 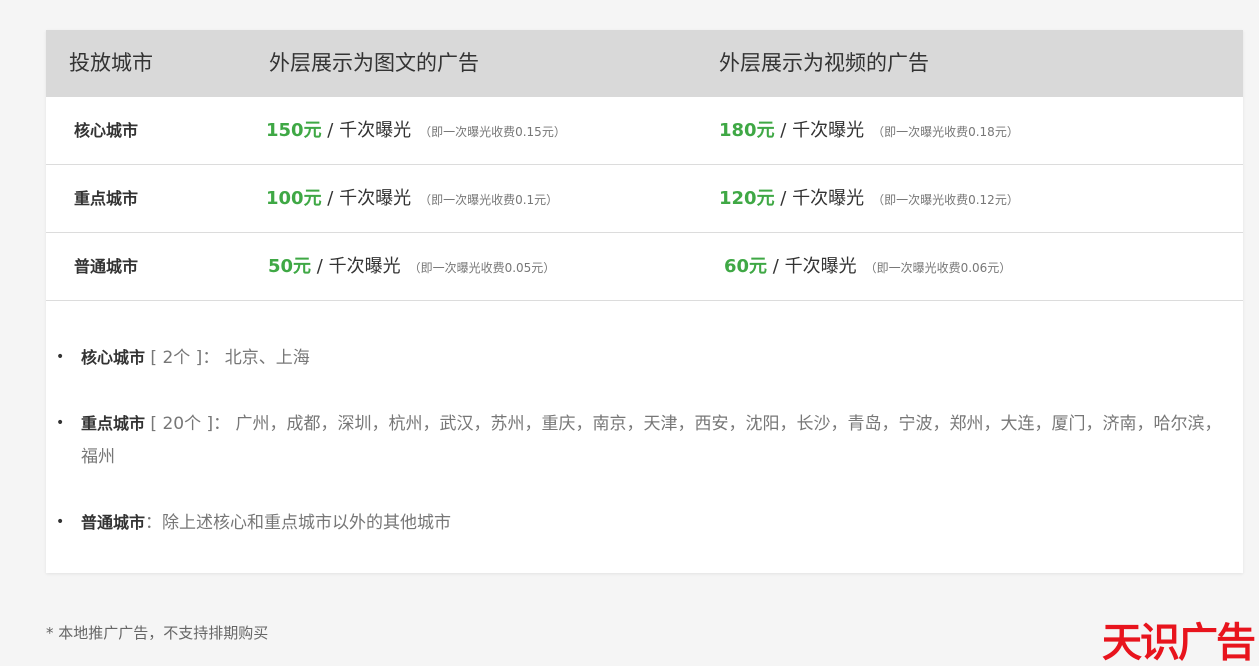 What do you see at coordinates (106, 130) in the screenshot?
I see `city-name: 核心城市` at bounding box center [106, 130].